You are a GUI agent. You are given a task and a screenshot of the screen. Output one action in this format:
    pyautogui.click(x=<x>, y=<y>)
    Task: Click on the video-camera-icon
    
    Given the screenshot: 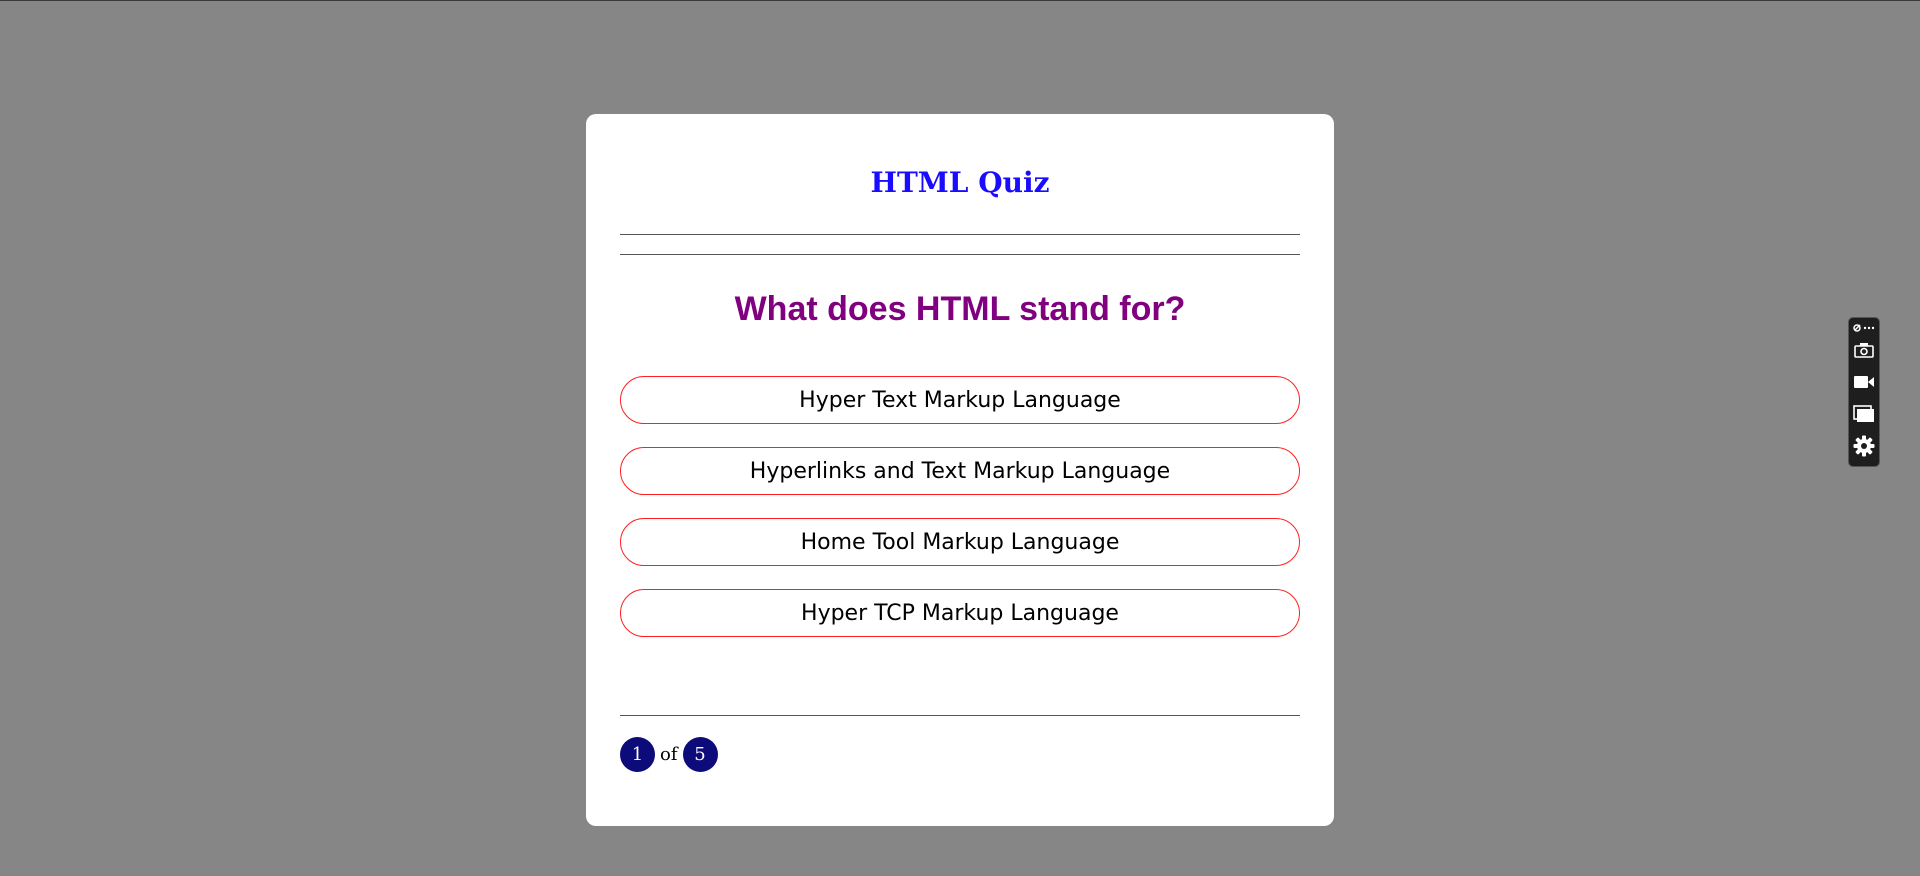 What is the action you would take?
    pyautogui.click(x=1864, y=382)
    